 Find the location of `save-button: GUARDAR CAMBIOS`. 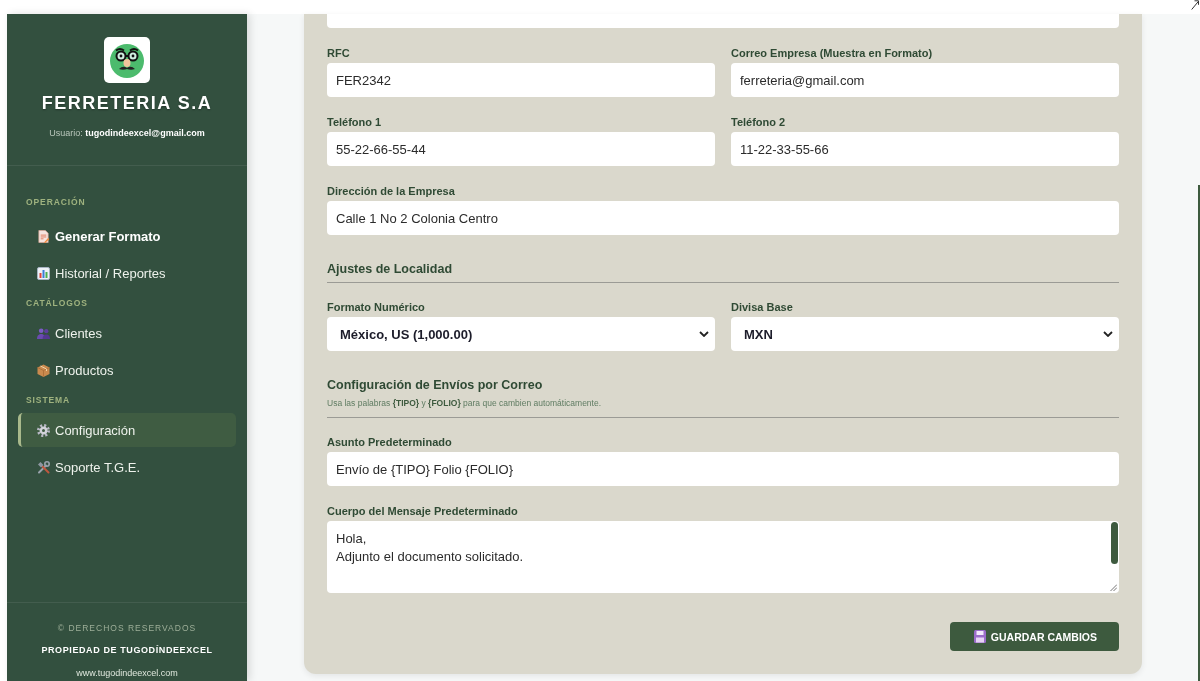

save-button: GUARDAR CAMBIOS is located at coordinates (1034, 636).